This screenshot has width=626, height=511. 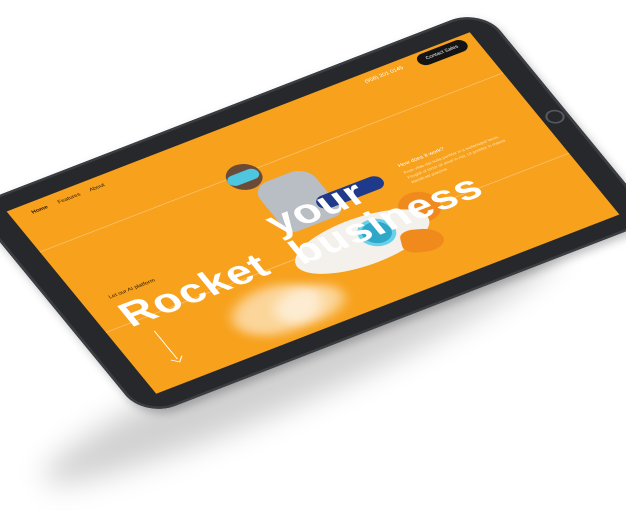 I want to click on nav-item-about: About, so click(x=97, y=188).